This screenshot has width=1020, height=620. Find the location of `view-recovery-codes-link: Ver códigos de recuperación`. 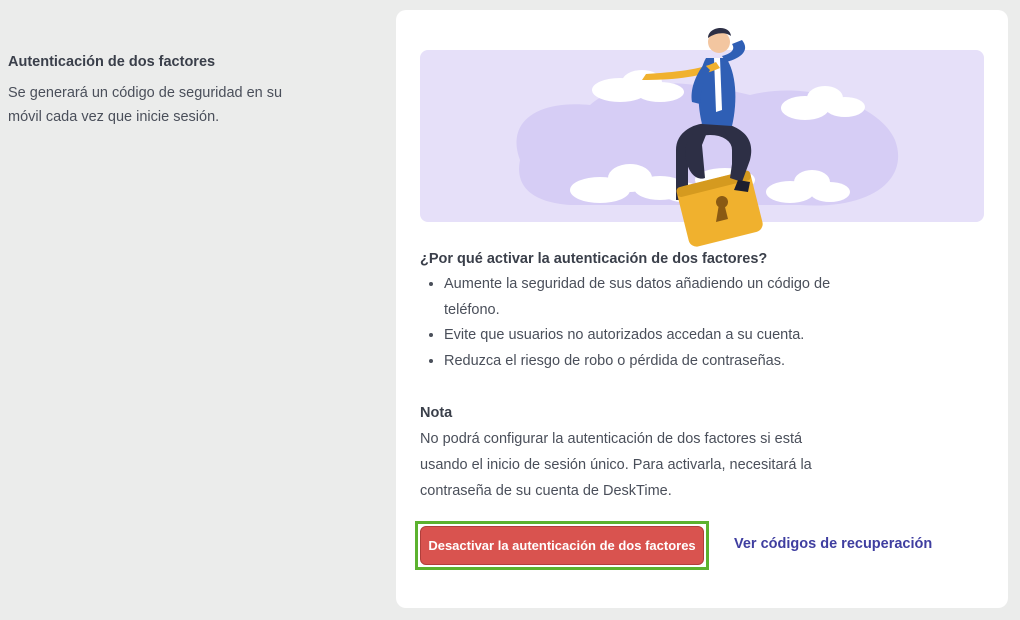

view-recovery-codes-link: Ver códigos de recuperación is located at coordinates (833, 544).